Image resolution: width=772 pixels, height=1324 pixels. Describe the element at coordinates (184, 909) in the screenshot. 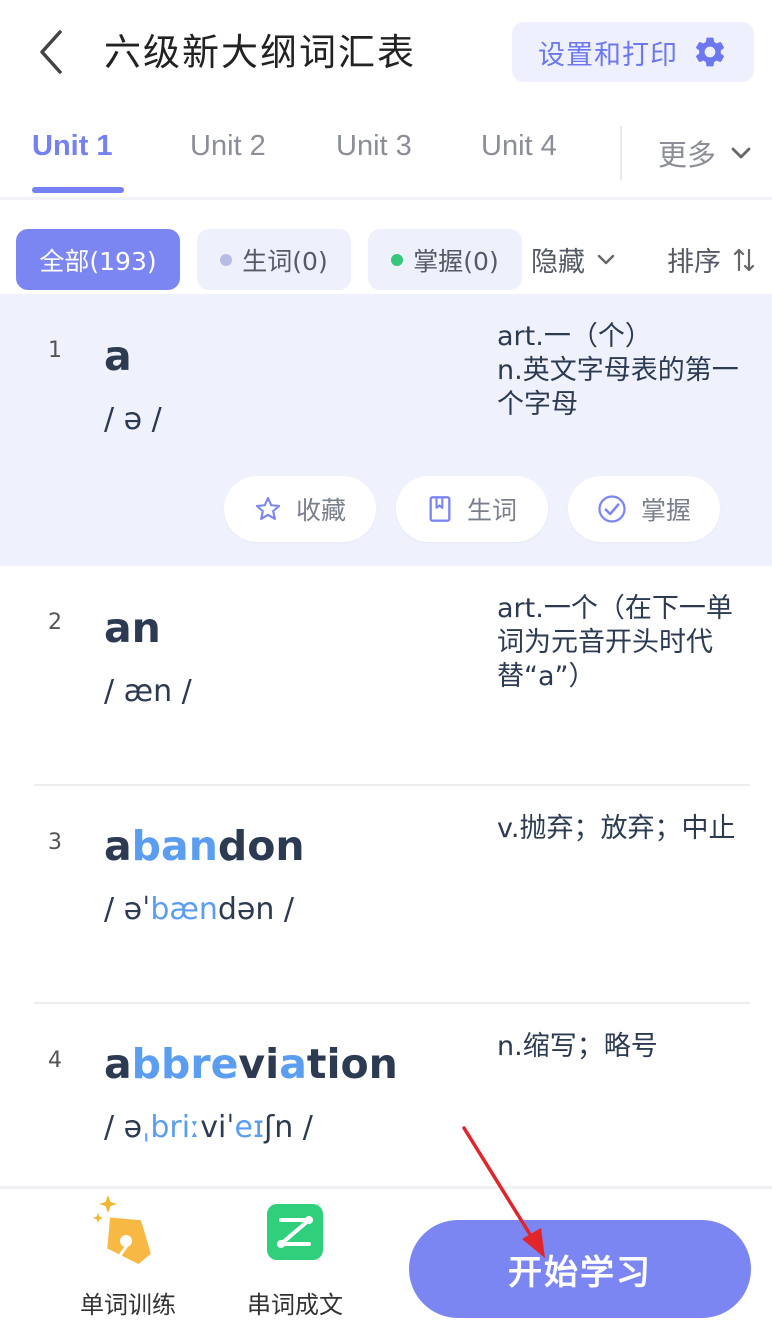

I see `highlighted-segment: bæn` at that location.